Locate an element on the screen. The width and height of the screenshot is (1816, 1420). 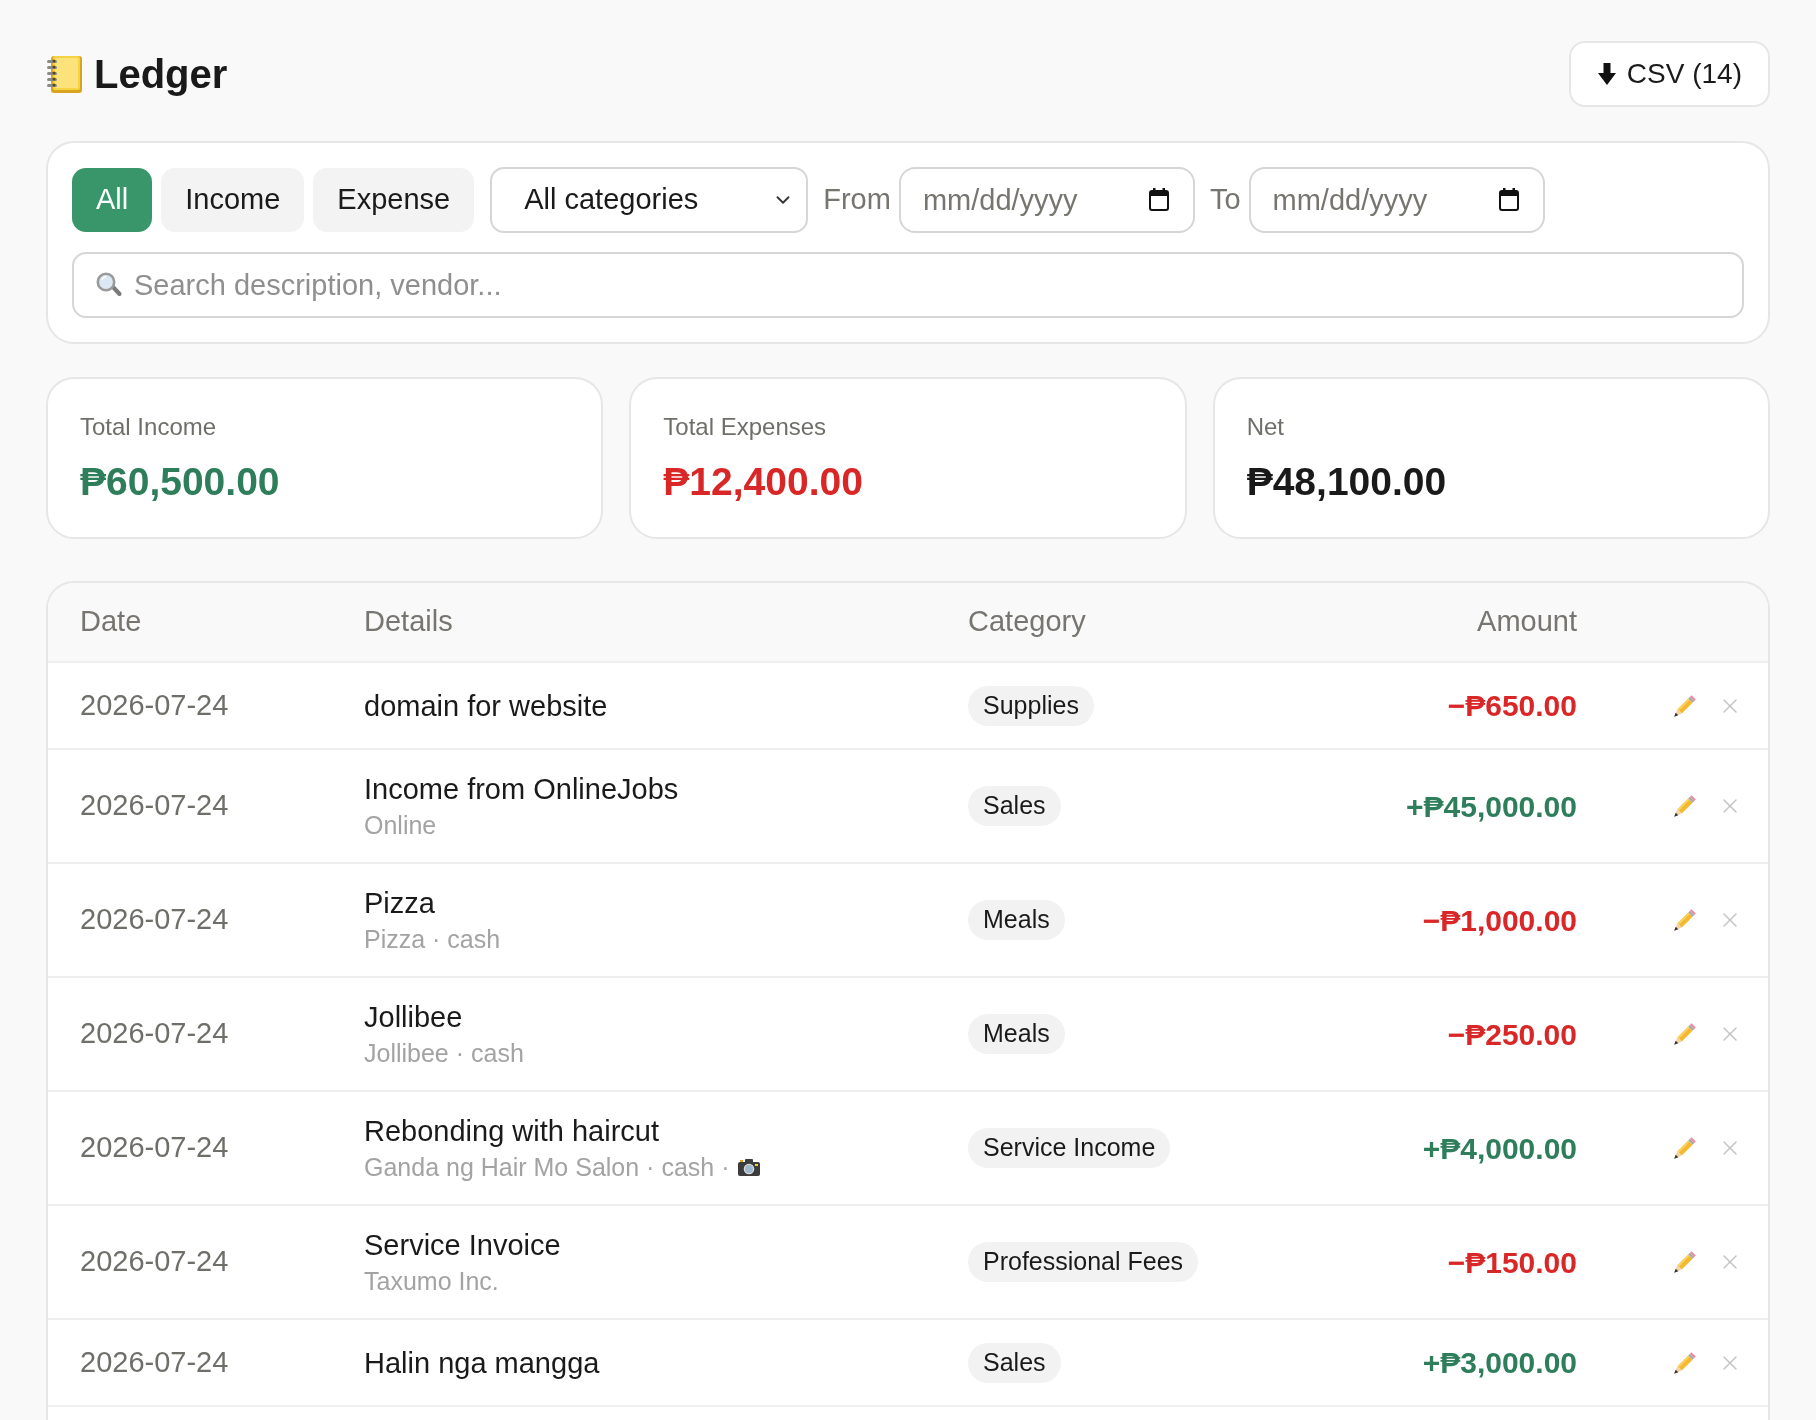
search-icon is located at coordinates (109, 285).